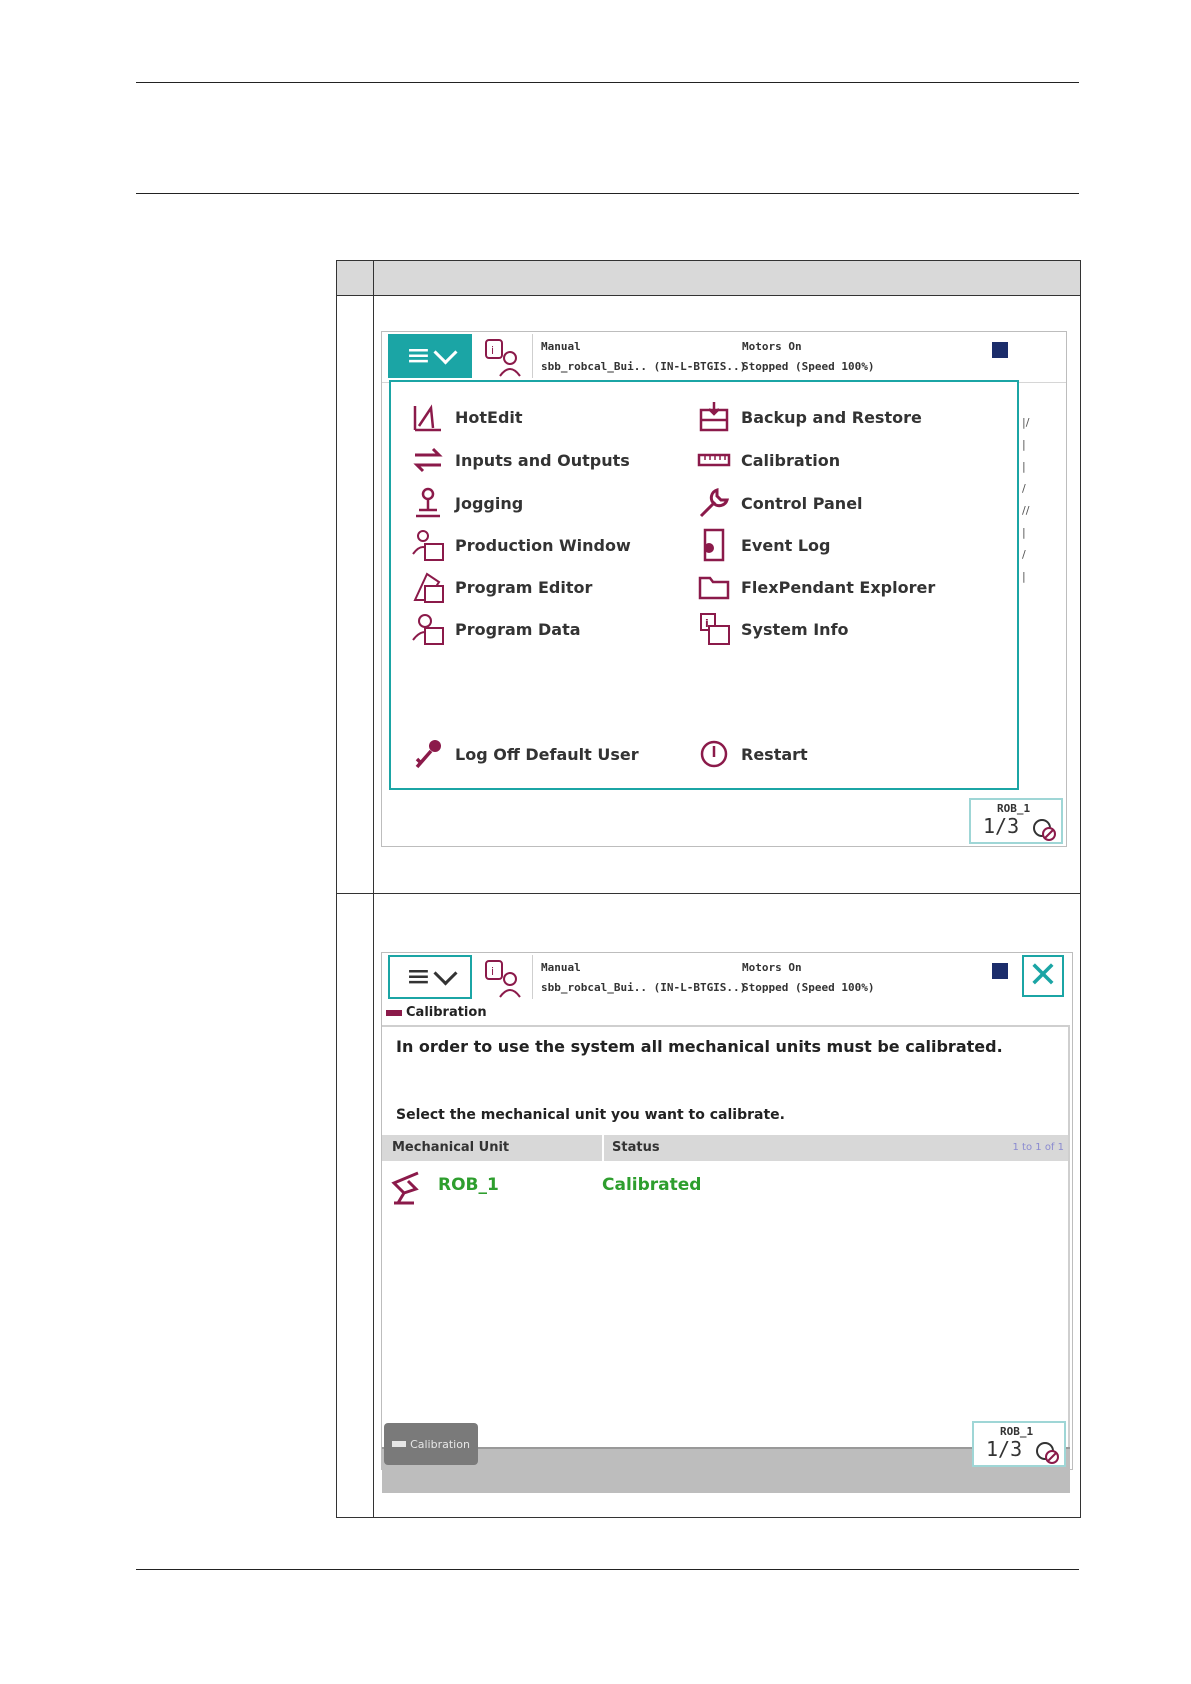  I want to click on menu-item-program-editor: Program Editor, so click(501, 587).